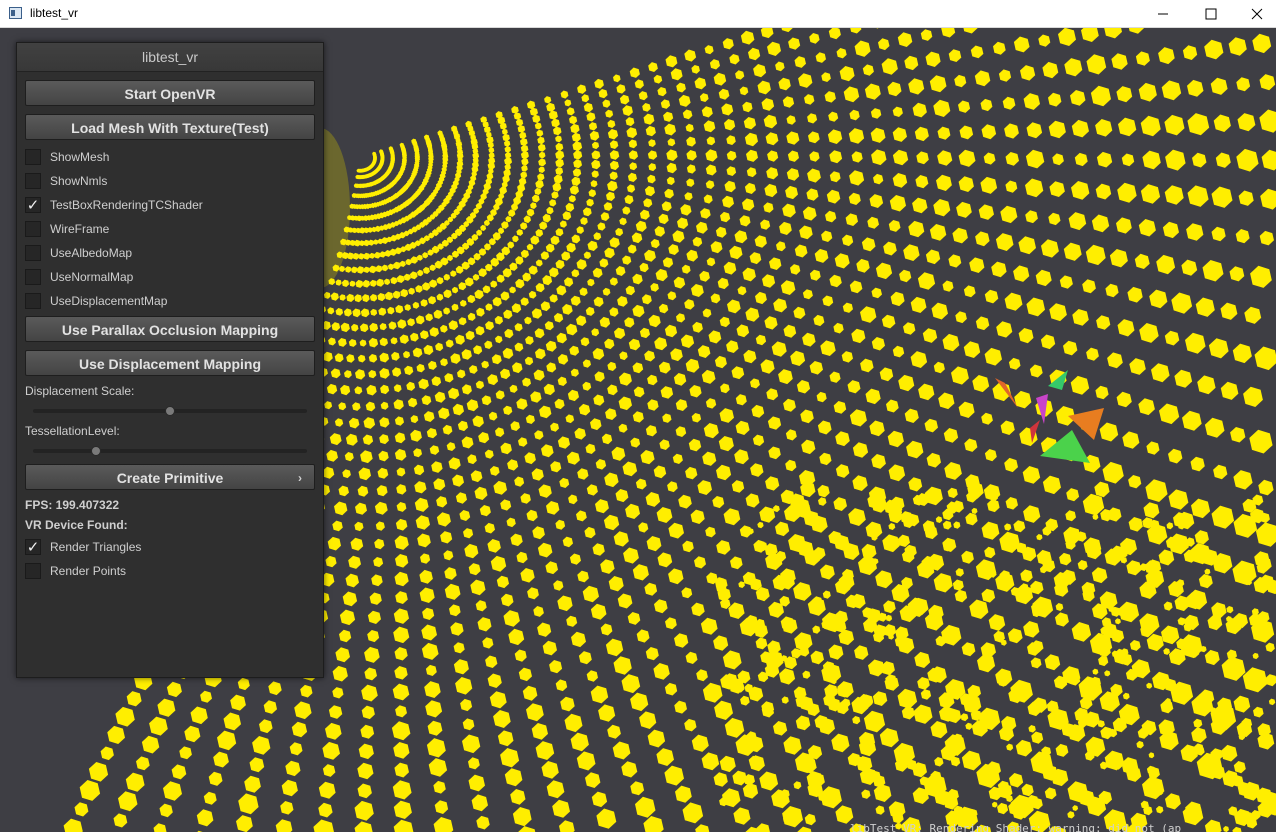 The width and height of the screenshot is (1276, 832). Describe the element at coordinates (170, 363) in the screenshot. I see `displacement-mapping-button: Use Displacement Mapping` at that location.